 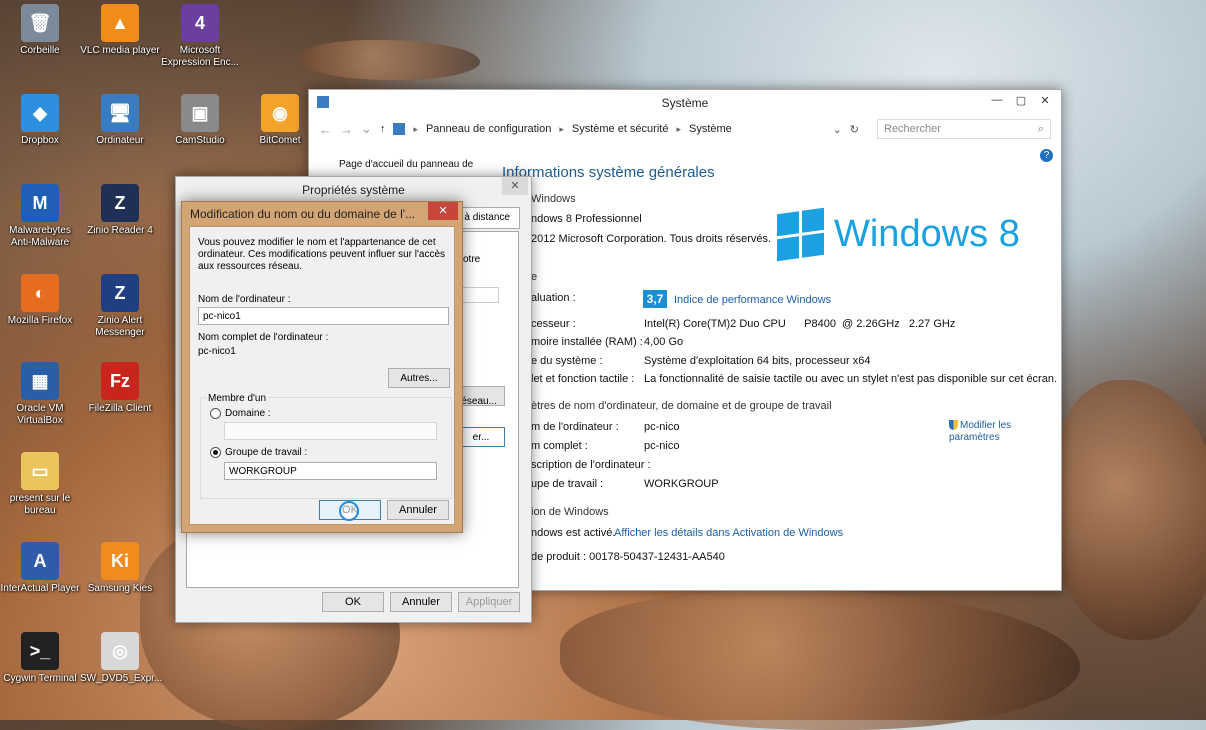 What do you see at coordinates (488, 129) in the screenshot?
I see `breadcrumb-item: Panneau de configuration` at bounding box center [488, 129].